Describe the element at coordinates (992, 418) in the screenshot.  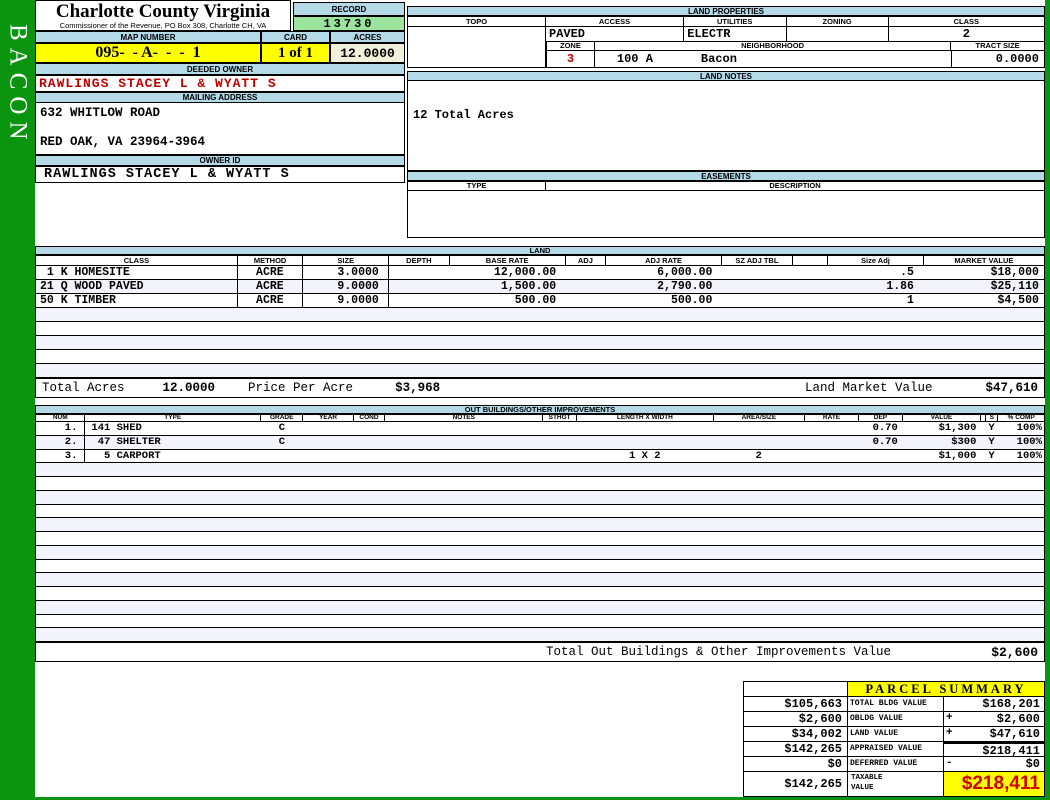
I see `column-header: S` at that location.